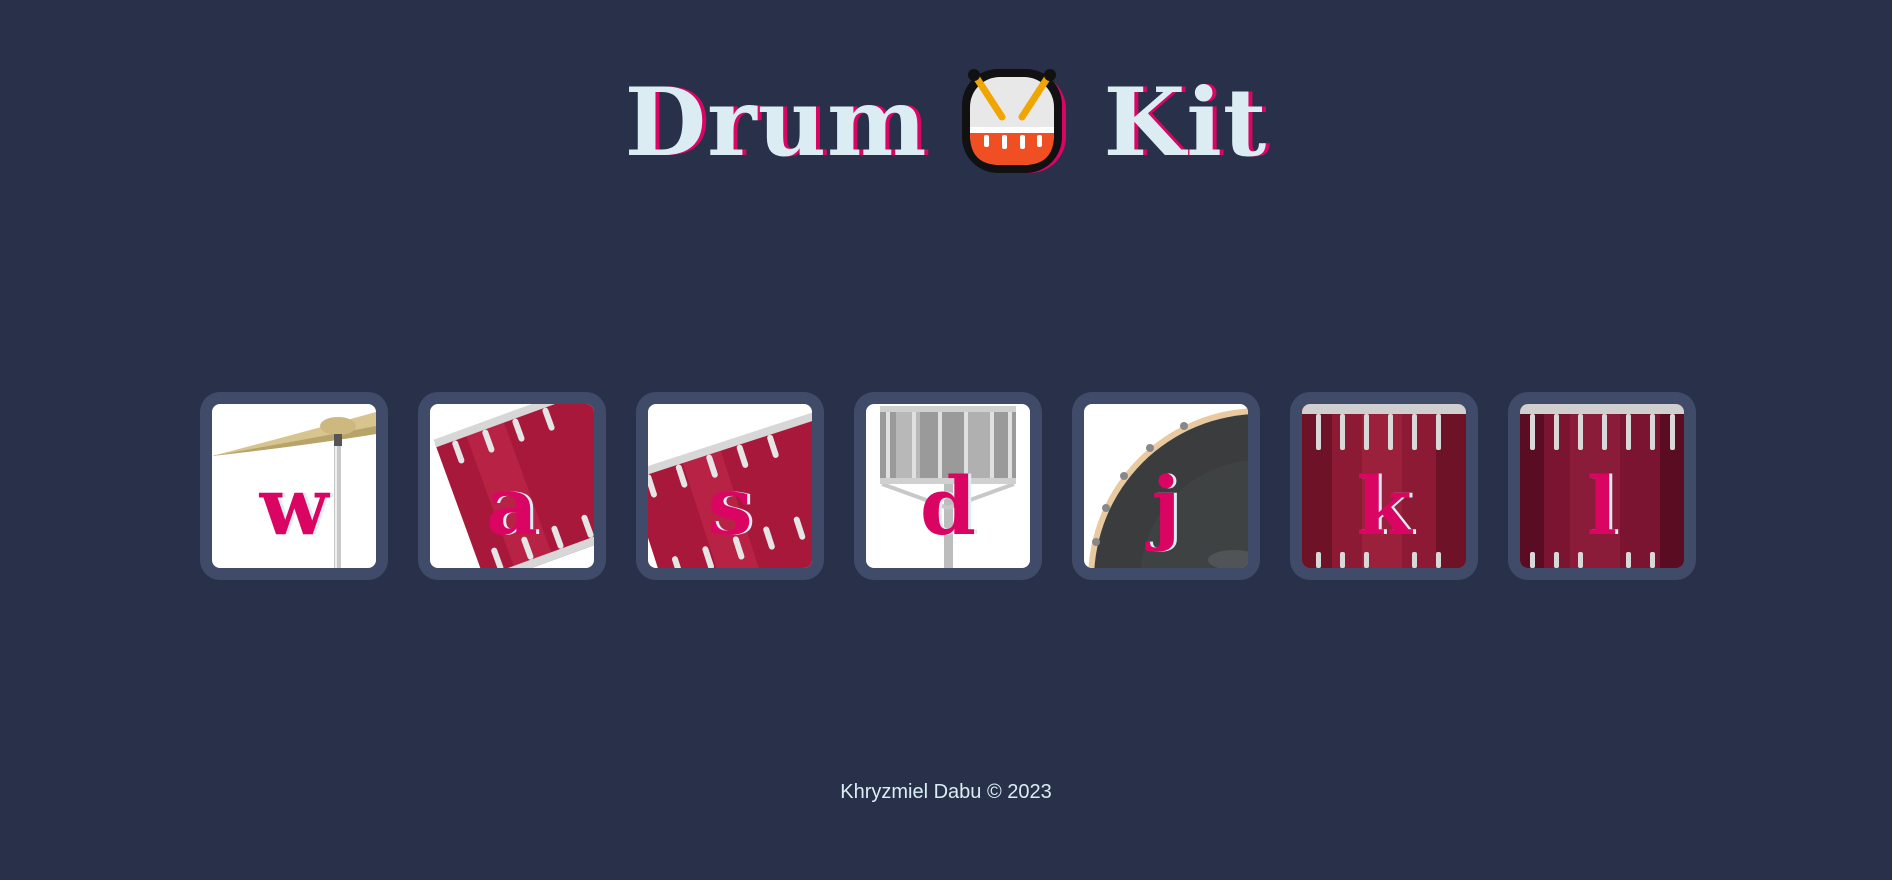  I want to click on drum-button-d: d, so click(948, 486).